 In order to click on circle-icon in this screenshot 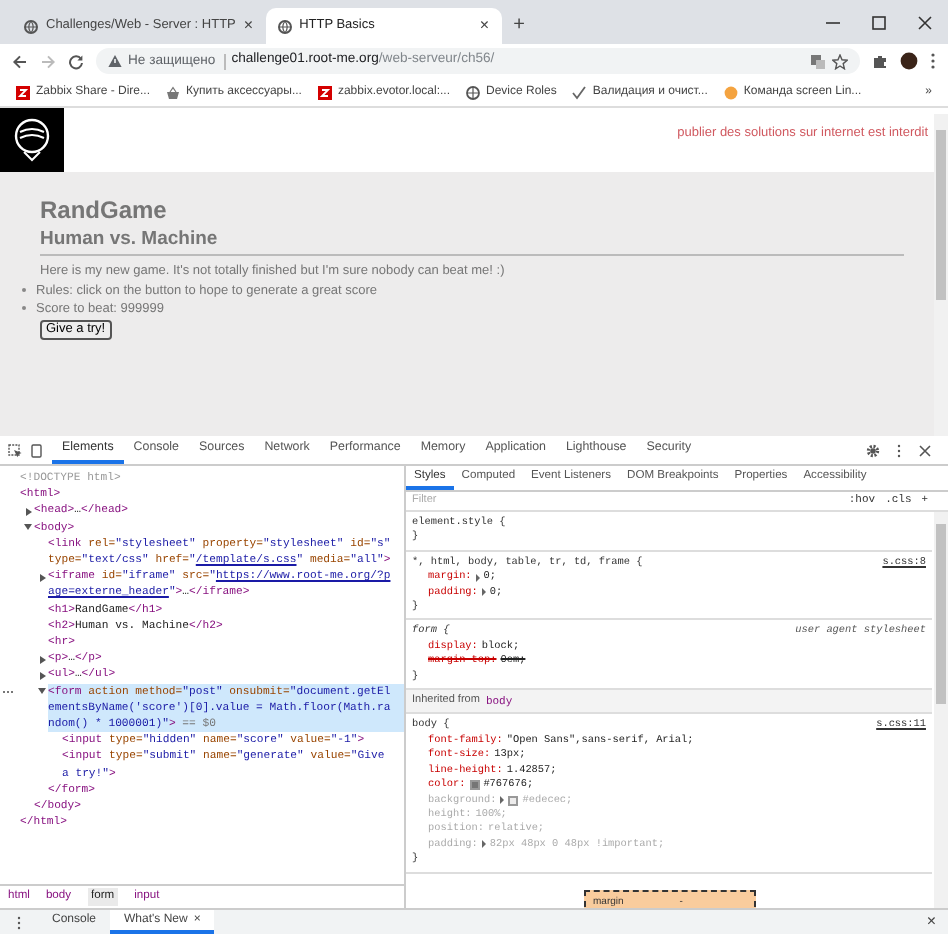, I will do `click(730, 92)`.